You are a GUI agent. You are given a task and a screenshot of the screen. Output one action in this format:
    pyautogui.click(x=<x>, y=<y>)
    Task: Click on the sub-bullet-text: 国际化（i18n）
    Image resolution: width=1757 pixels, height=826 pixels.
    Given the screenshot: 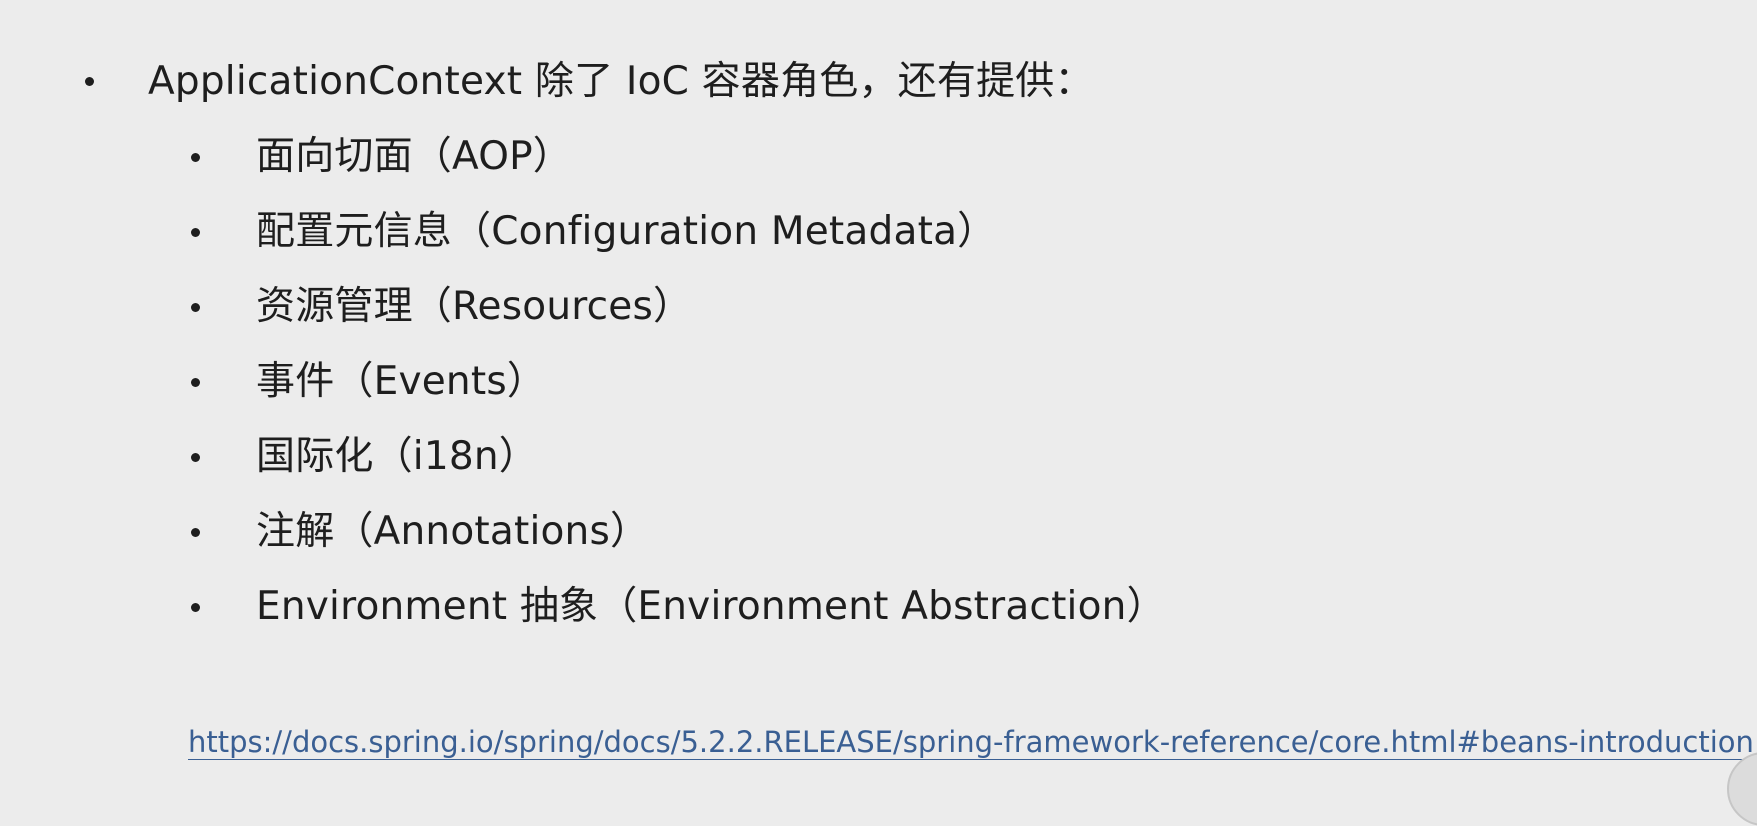 What is the action you would take?
    pyautogui.click(x=397, y=456)
    